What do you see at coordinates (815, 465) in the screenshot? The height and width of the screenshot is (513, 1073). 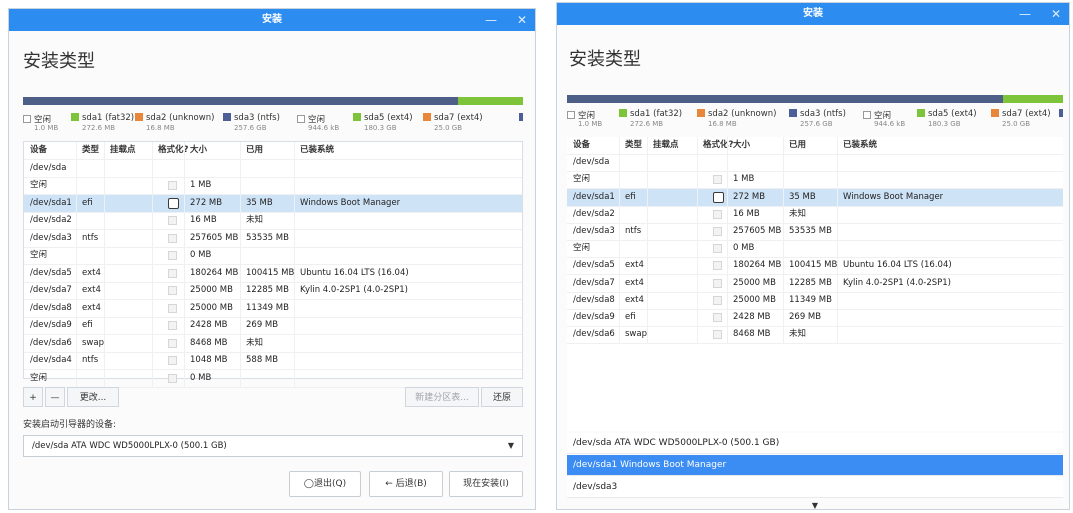 I see `dropdown-option: /dev/sda1 Windows Boot Manager` at bounding box center [815, 465].